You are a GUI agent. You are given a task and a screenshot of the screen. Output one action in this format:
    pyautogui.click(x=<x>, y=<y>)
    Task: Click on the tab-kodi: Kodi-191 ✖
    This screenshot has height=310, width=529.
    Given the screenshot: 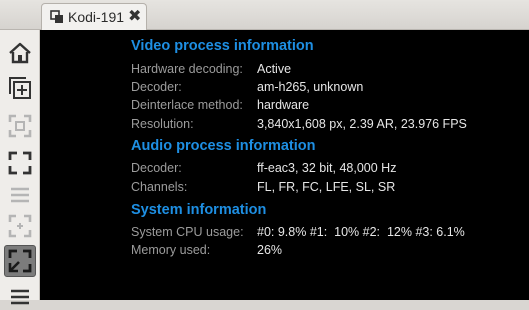 What is the action you would take?
    pyautogui.click(x=94, y=16)
    